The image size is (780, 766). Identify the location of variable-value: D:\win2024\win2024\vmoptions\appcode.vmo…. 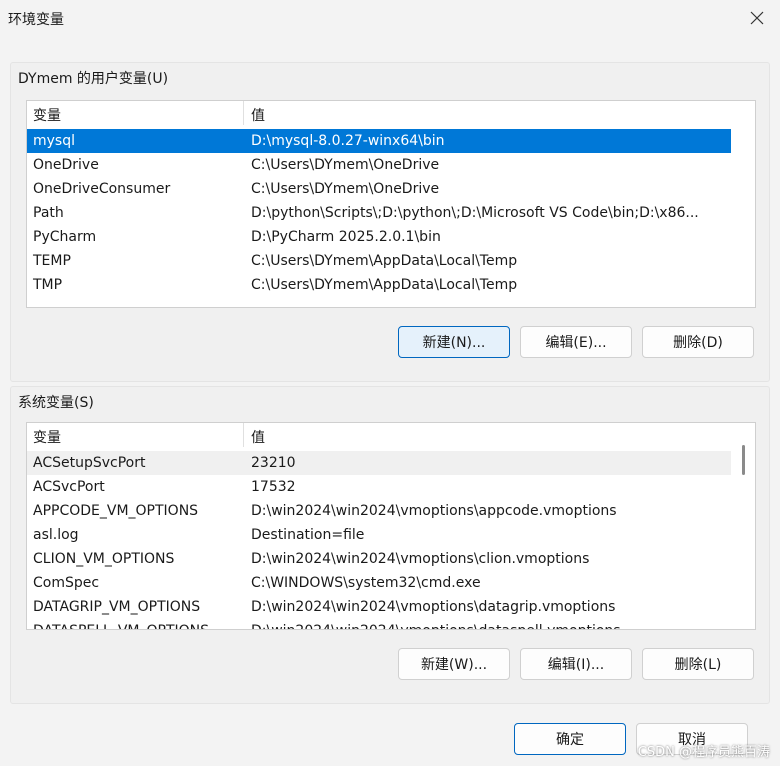
(434, 511).